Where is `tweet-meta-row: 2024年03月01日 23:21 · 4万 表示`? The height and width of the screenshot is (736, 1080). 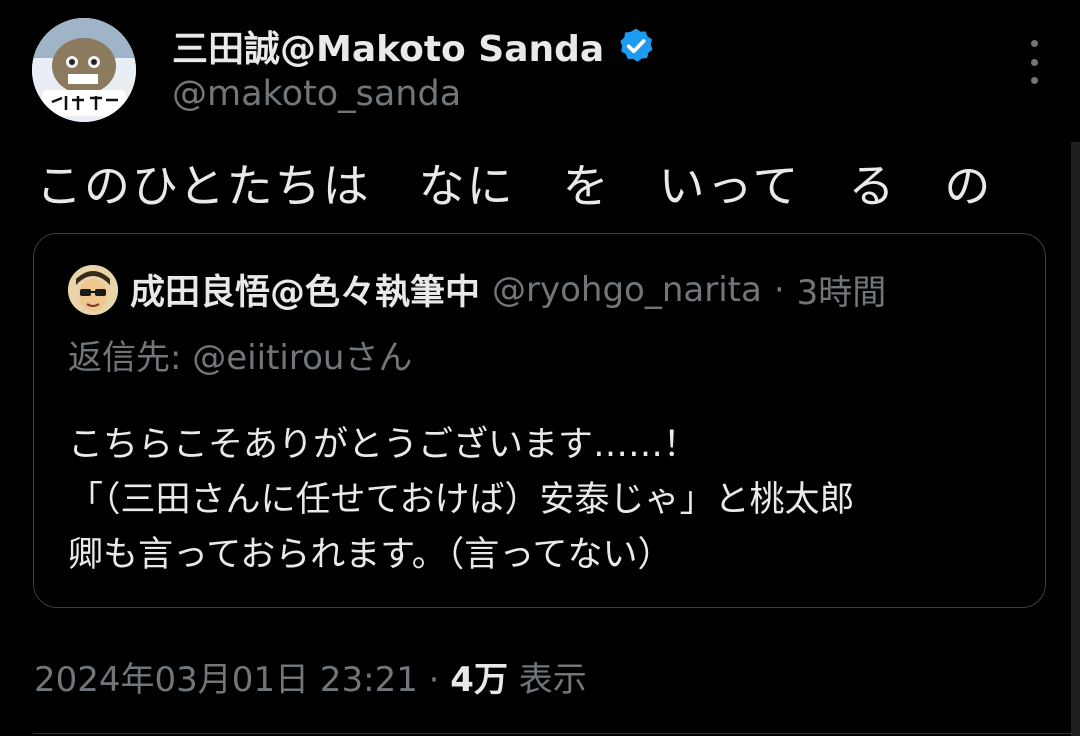 tweet-meta-row: 2024年03月01日 23:21 · 4万 表示 is located at coordinates (310, 676).